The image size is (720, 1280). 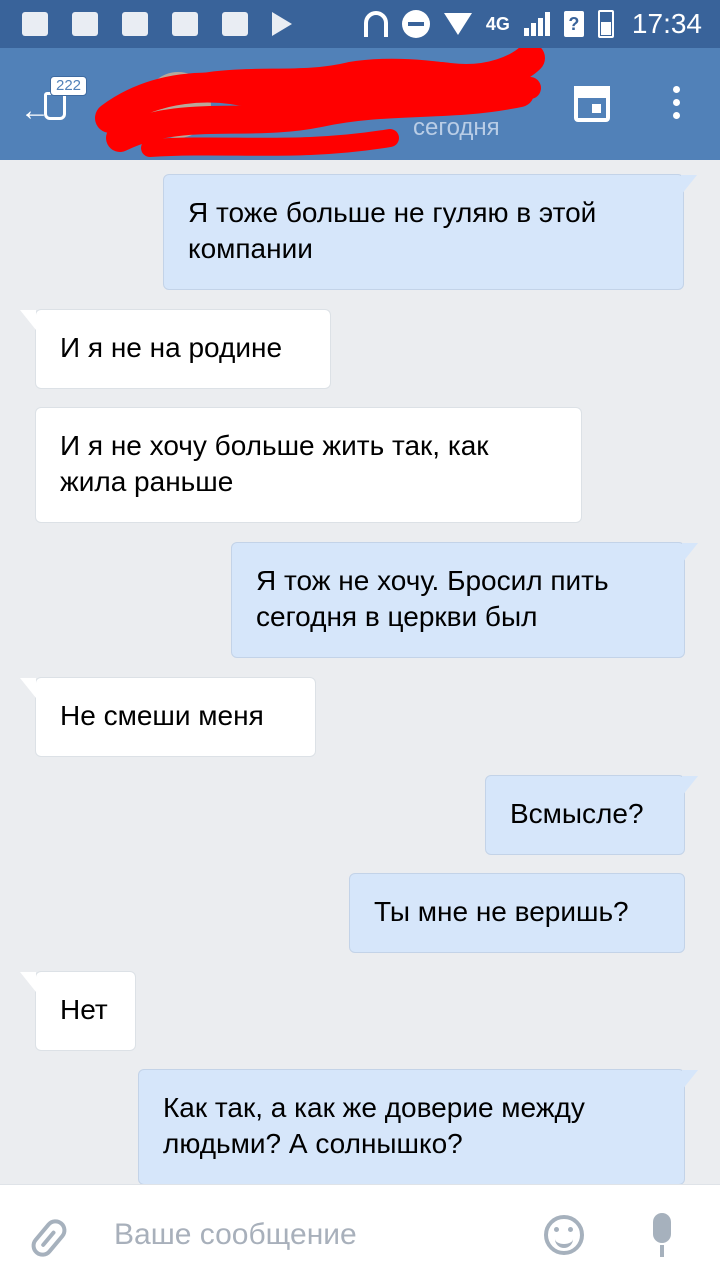 I want to click on coffee-cup-icon, so click(x=55, y=106).